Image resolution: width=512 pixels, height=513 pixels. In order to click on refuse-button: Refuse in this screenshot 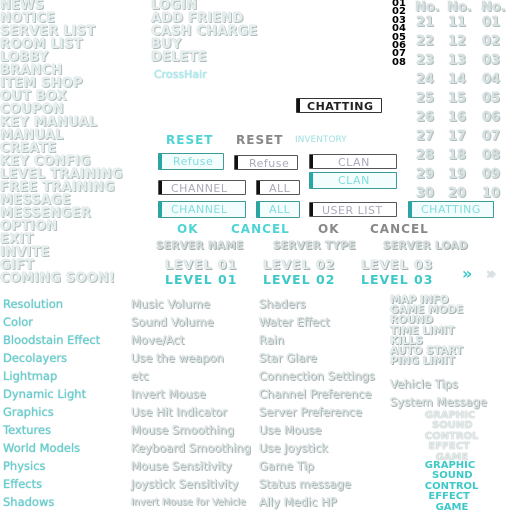, I will do `click(266, 162)`.